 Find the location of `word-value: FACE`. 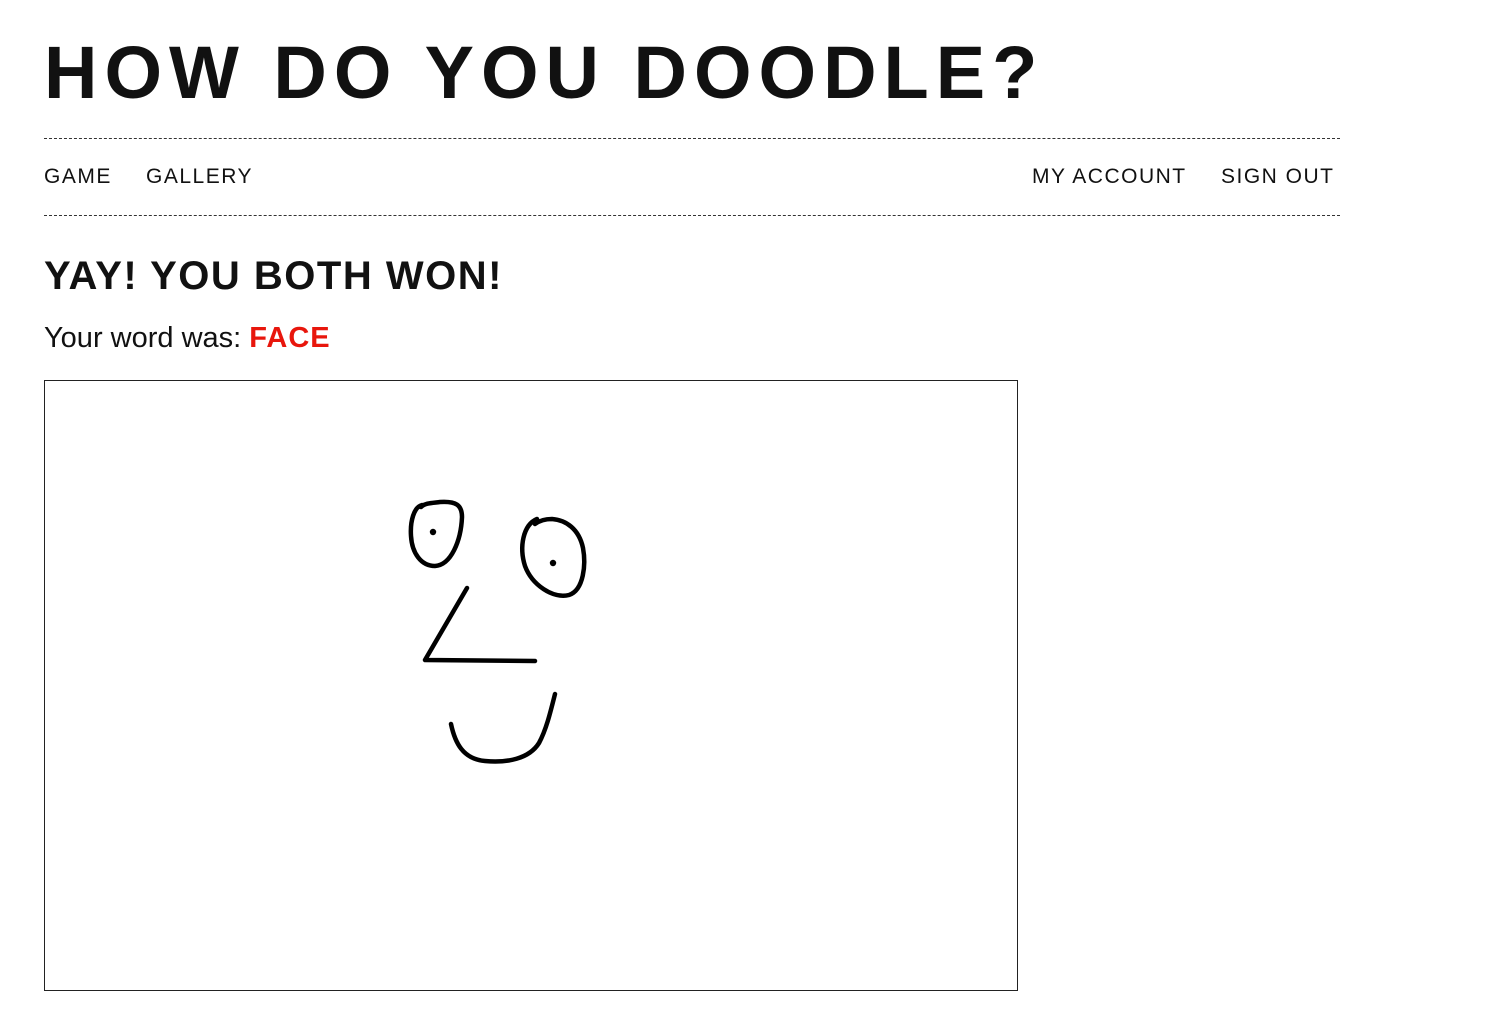

word-value: FACE is located at coordinates (290, 338).